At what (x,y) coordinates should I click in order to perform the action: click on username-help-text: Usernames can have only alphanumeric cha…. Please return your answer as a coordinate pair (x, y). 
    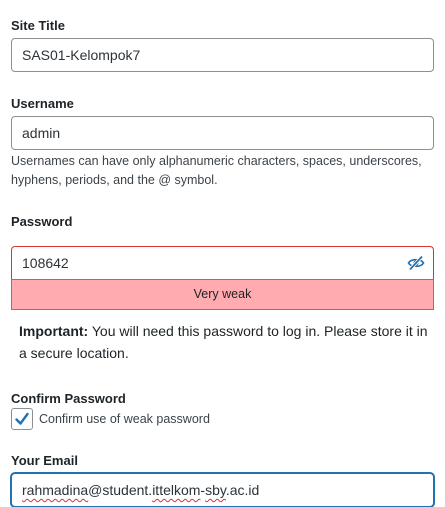
    Looking at the image, I should click on (216, 170).